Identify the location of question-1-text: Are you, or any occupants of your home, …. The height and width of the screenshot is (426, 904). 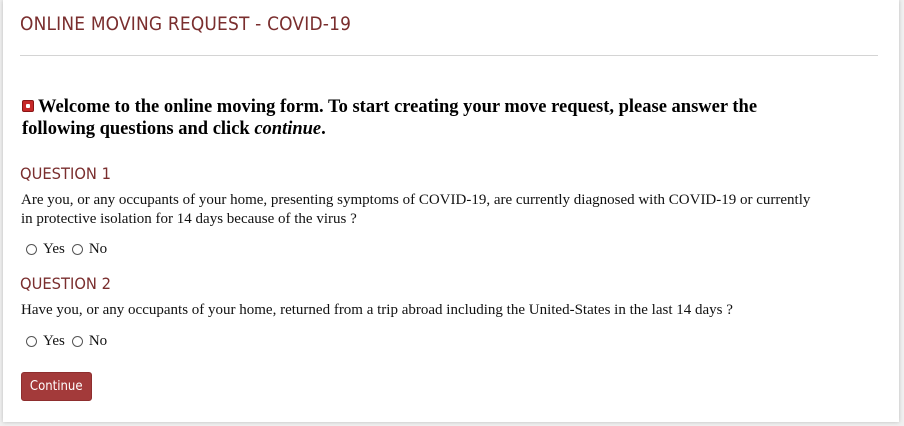
(416, 209).